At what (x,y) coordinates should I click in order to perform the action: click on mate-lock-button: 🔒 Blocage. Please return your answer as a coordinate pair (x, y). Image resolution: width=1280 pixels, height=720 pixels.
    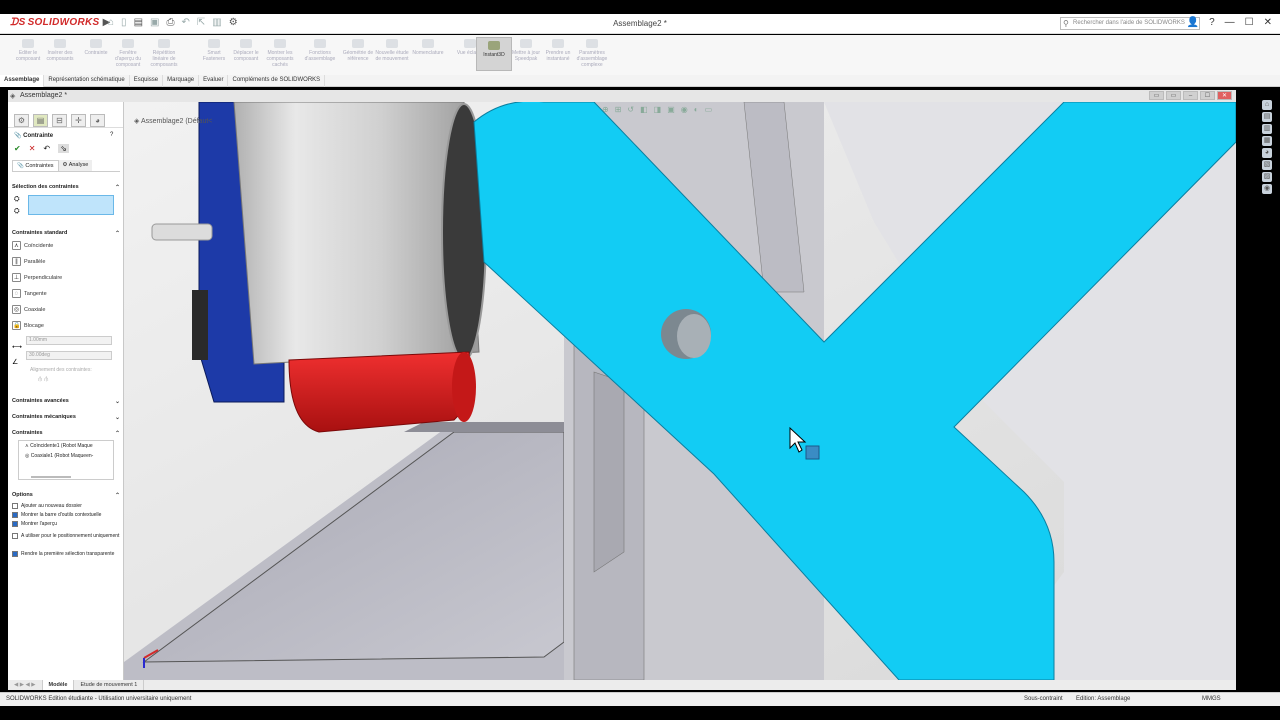
    Looking at the image, I should click on (28, 325).